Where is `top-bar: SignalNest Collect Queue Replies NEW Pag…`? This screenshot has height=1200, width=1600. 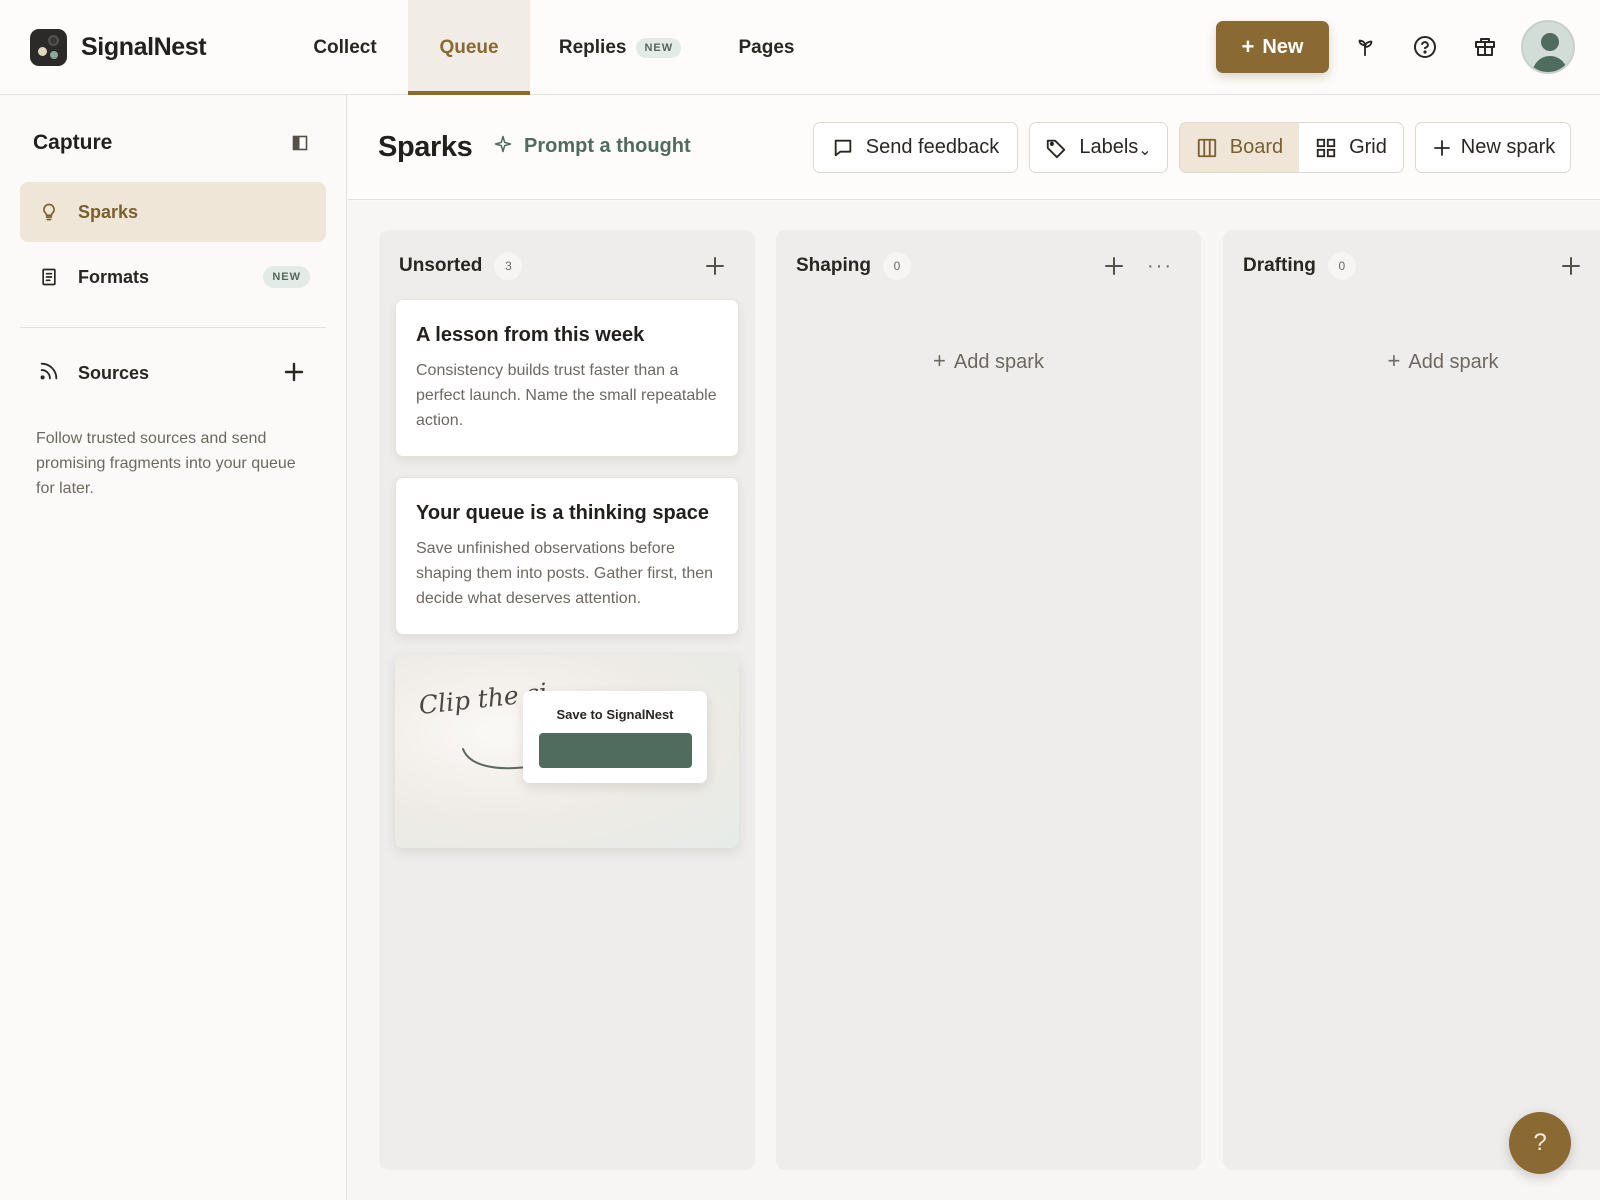 top-bar: SignalNest Collect Queue Replies NEW Pag… is located at coordinates (800, 47).